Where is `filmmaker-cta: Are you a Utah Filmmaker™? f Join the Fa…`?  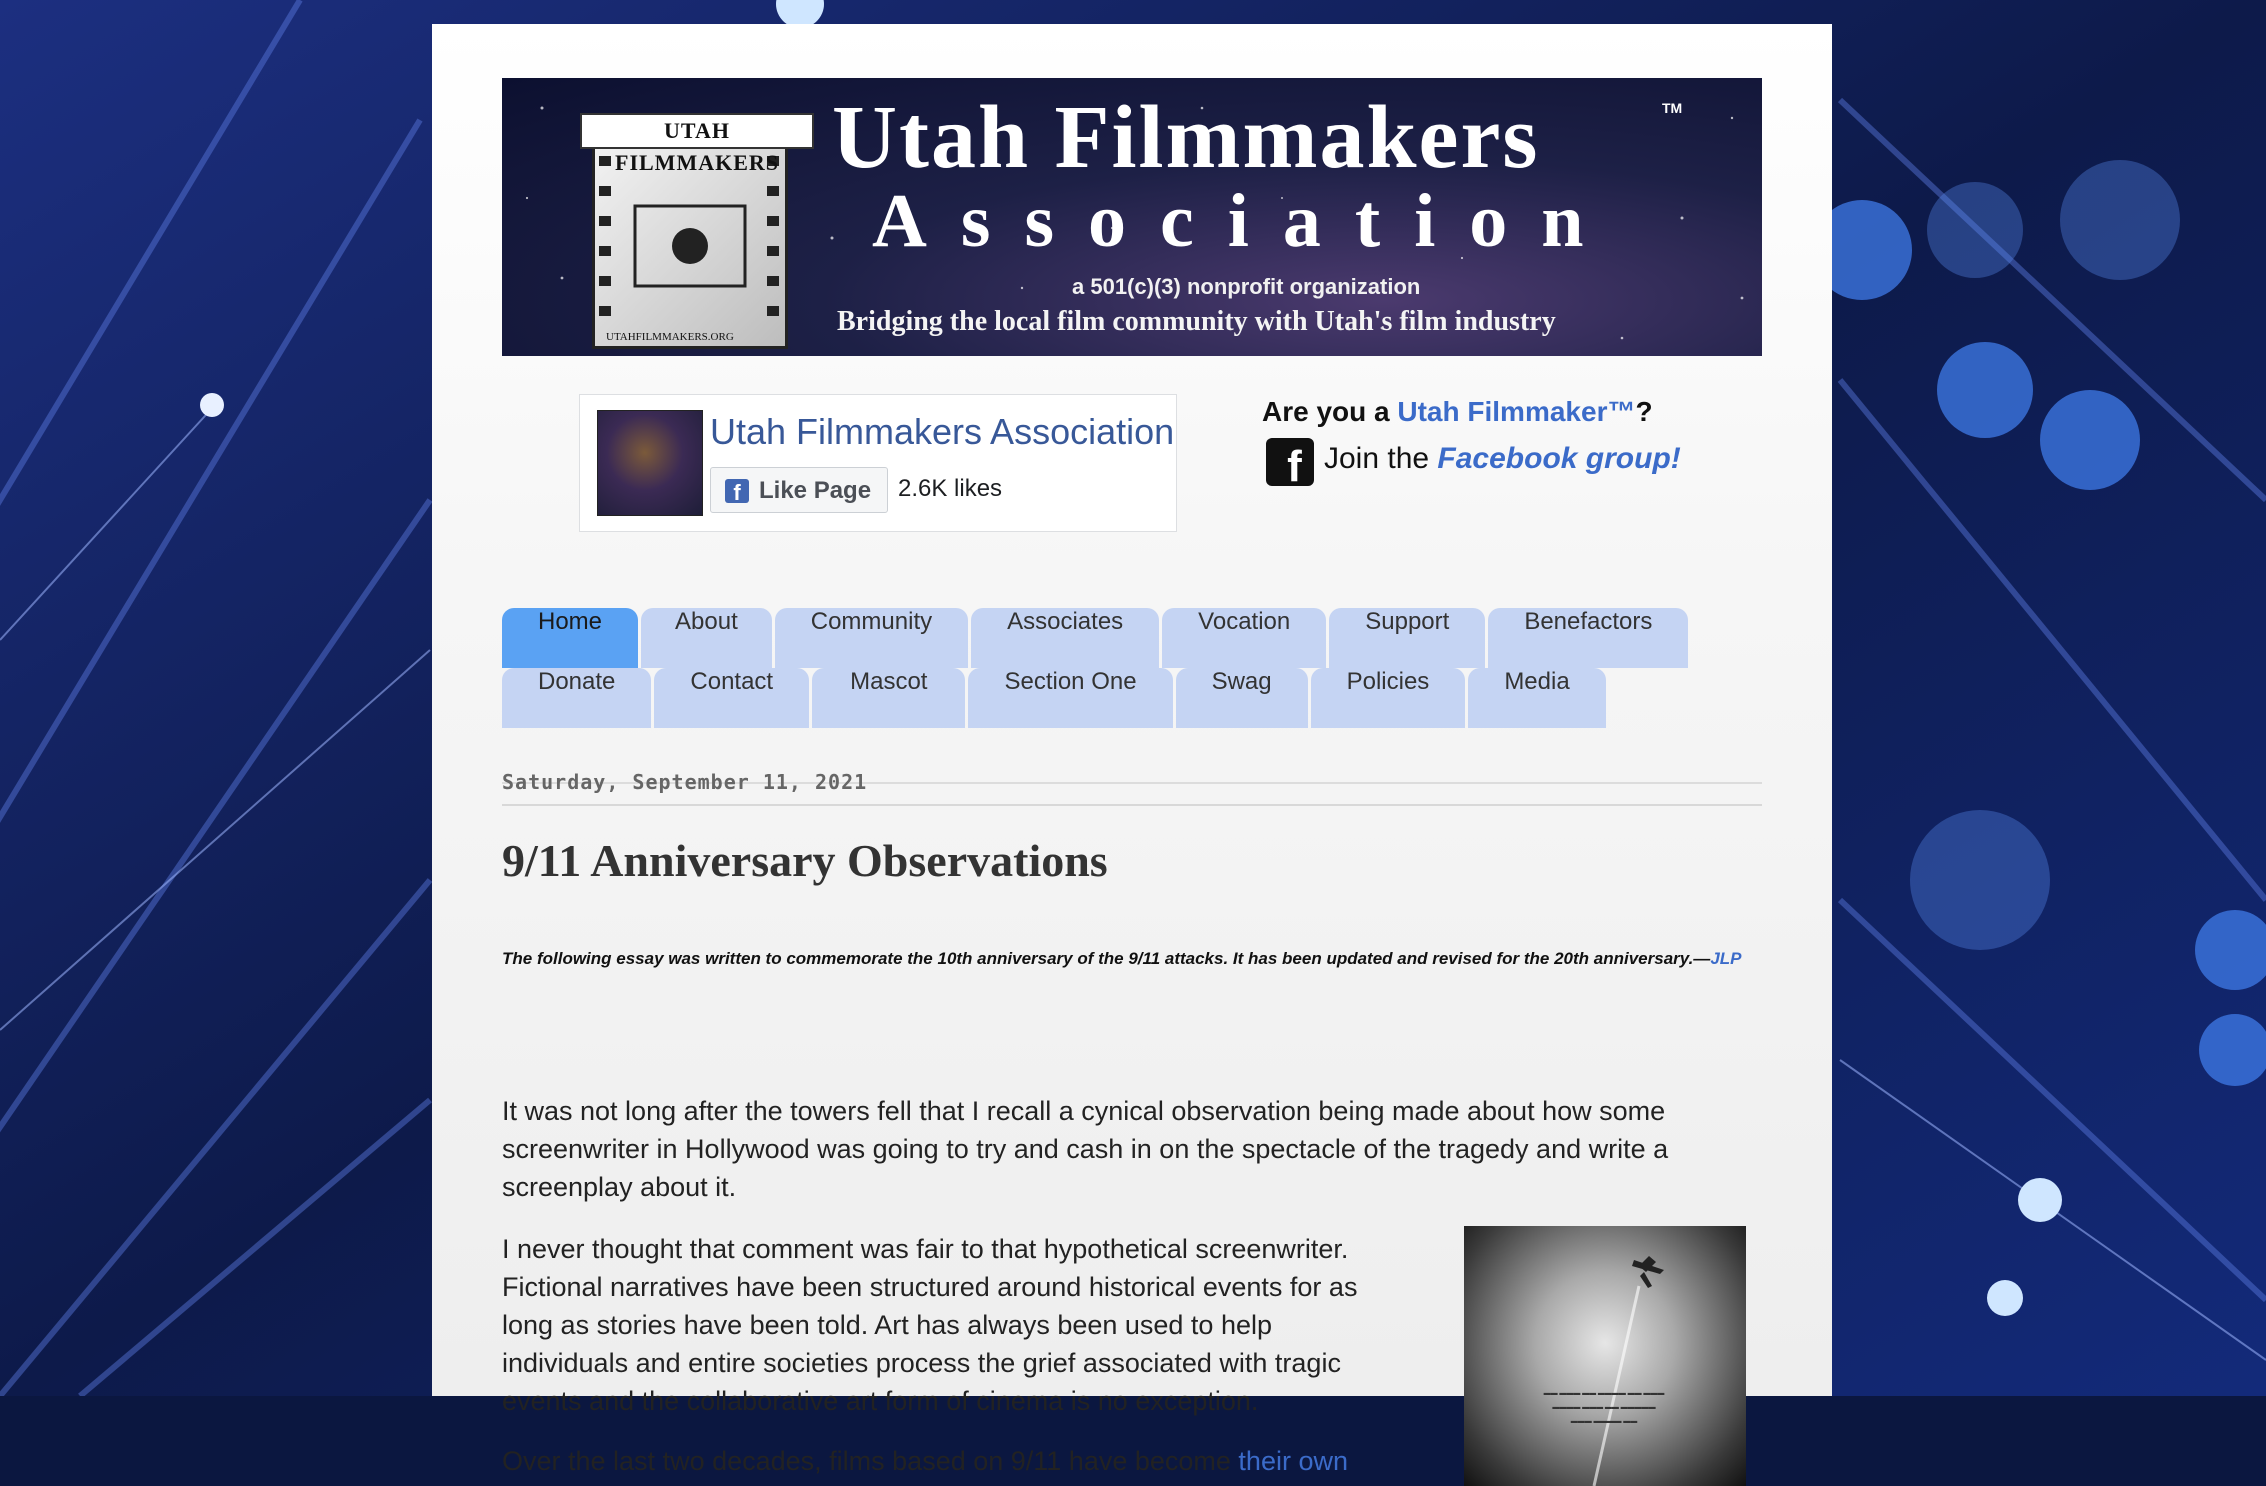
filmmaker-cta: Are you a Utah Filmmaker™? f Join the Fa… is located at coordinates (1482, 441).